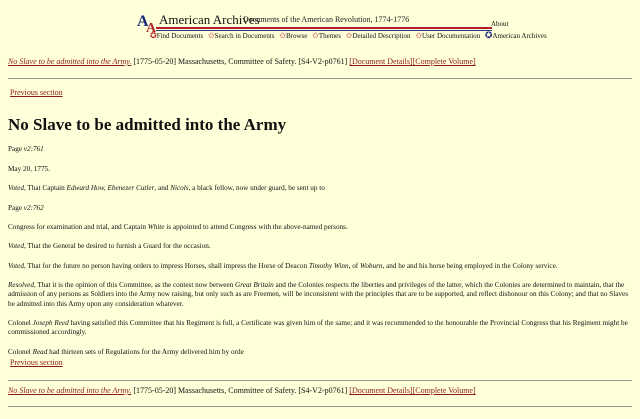 The image size is (640, 419). Describe the element at coordinates (296, 36) in the screenshot. I see `nav-browse: Browse` at that location.